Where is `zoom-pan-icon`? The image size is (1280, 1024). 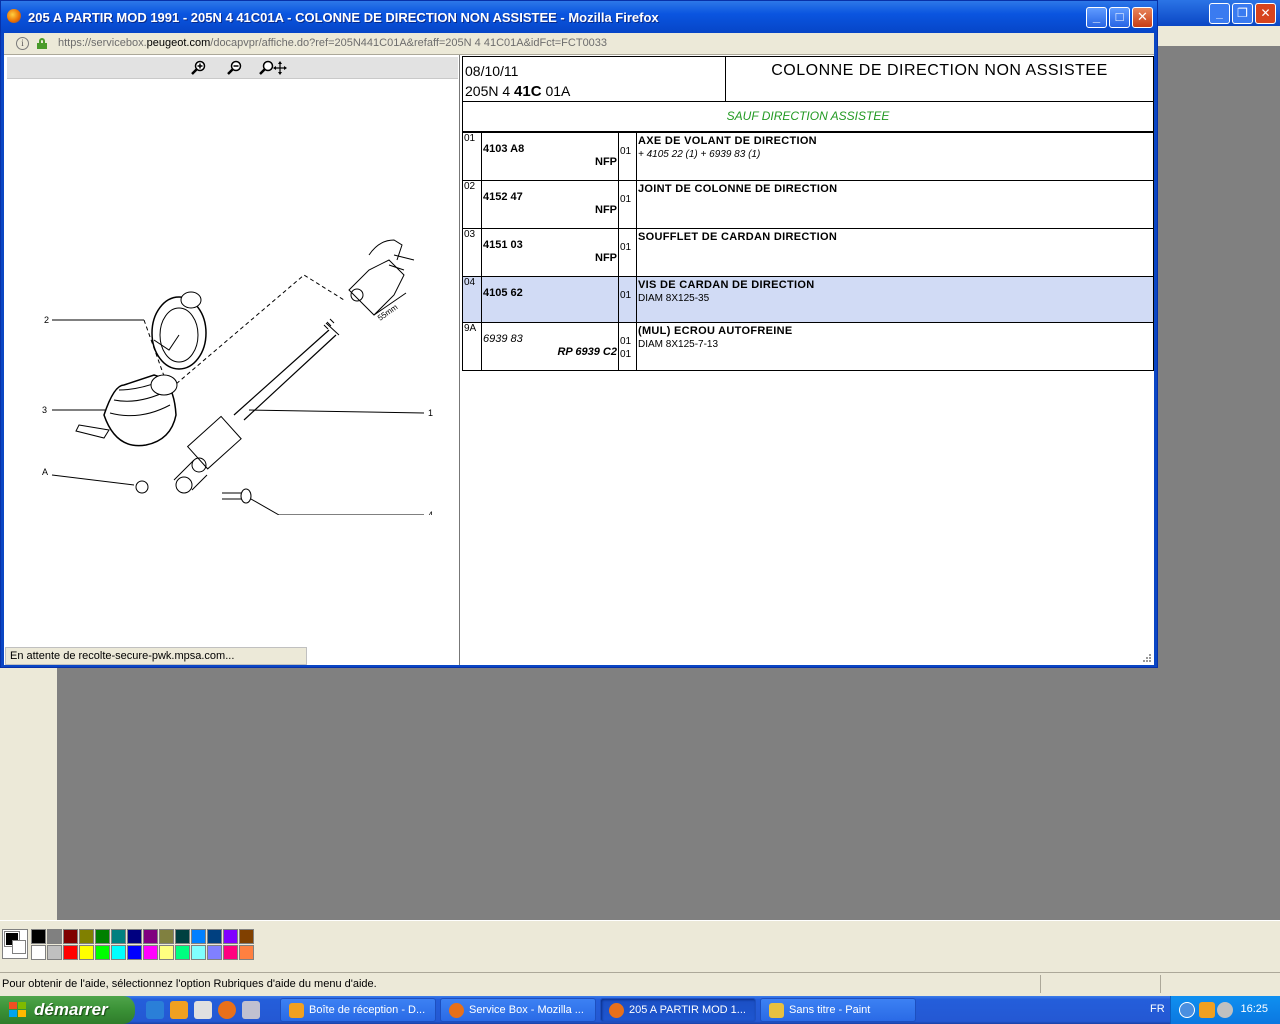 zoom-pan-icon is located at coordinates (274, 68).